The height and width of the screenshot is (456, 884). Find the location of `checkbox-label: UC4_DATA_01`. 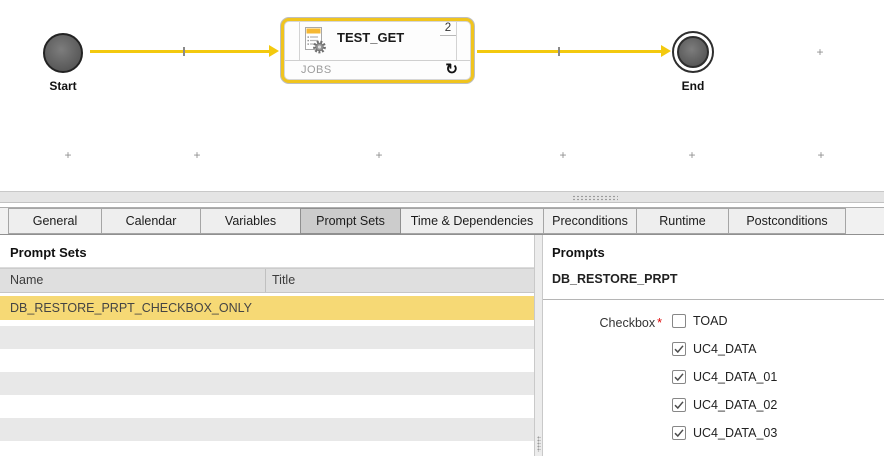

checkbox-label: UC4_DATA_01 is located at coordinates (735, 376).